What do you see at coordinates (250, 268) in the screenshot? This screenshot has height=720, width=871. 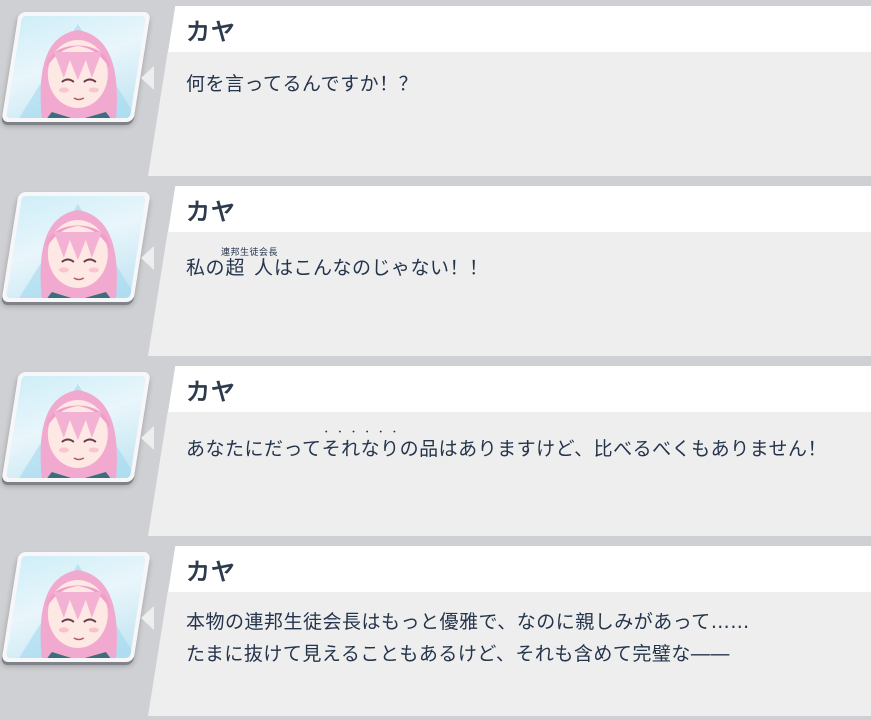 I see `ruby-base: 超人` at bounding box center [250, 268].